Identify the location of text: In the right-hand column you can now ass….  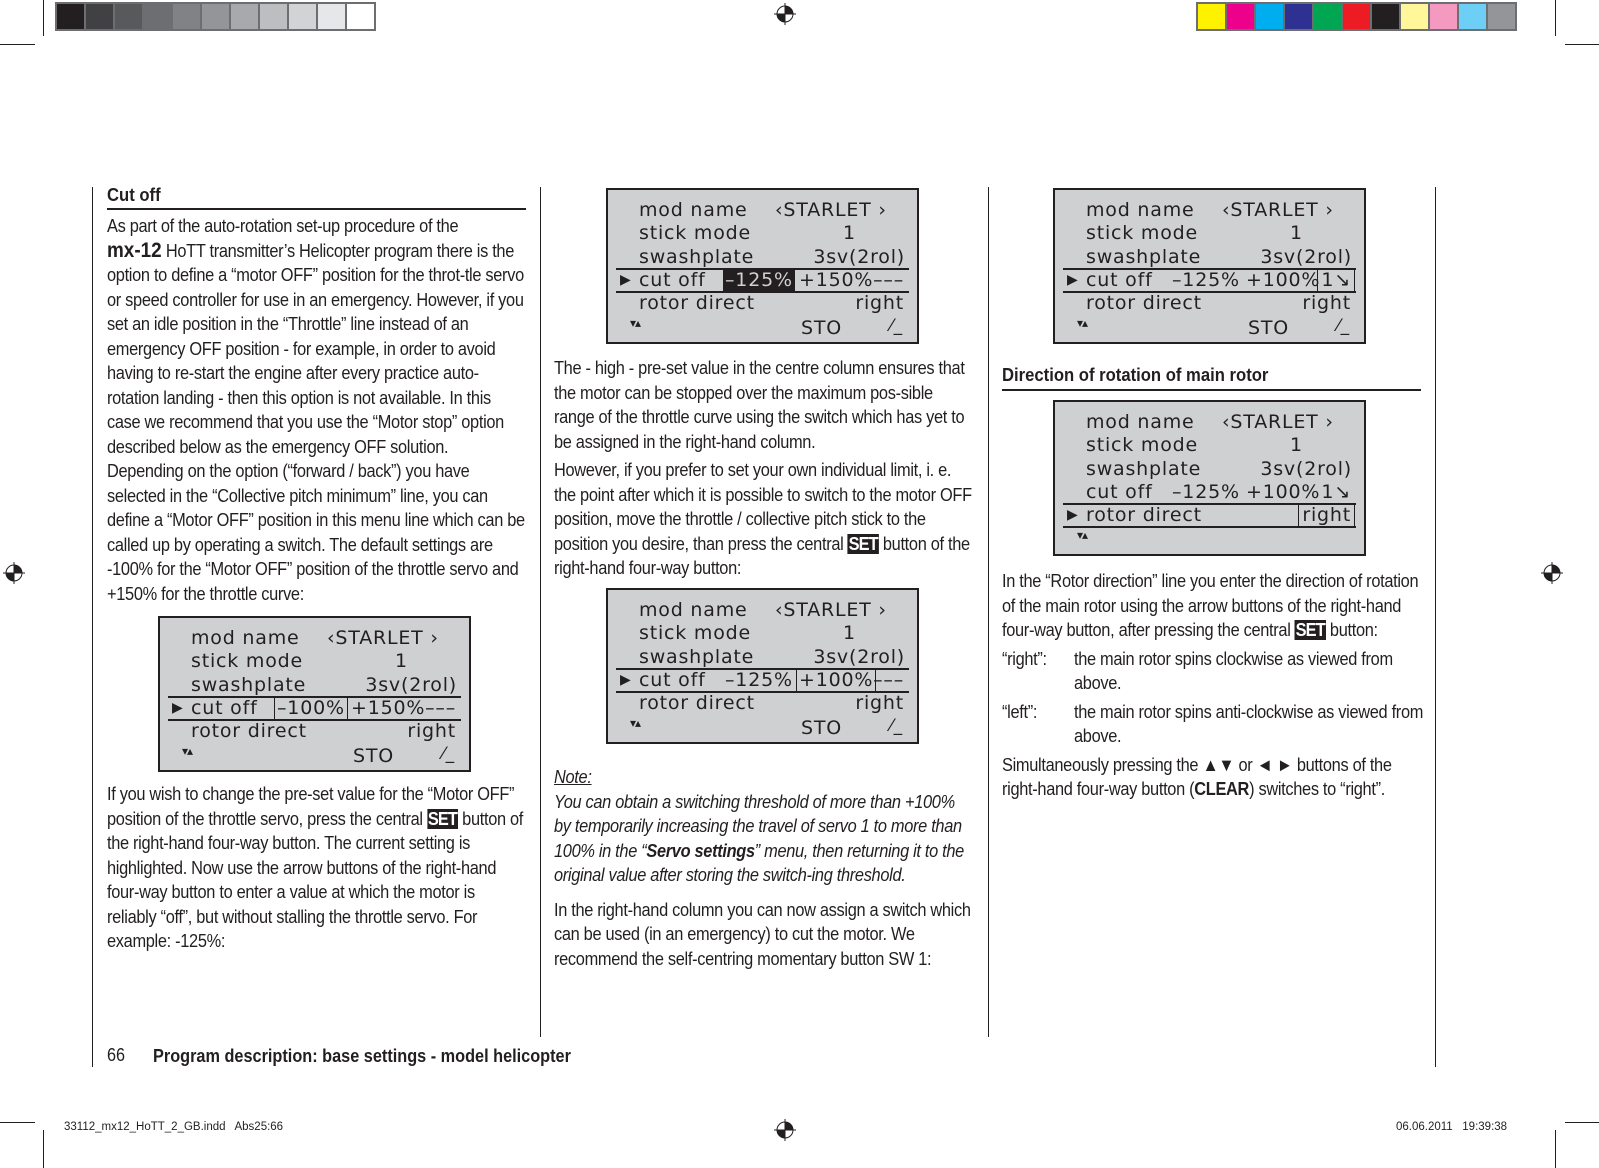
(762, 934).